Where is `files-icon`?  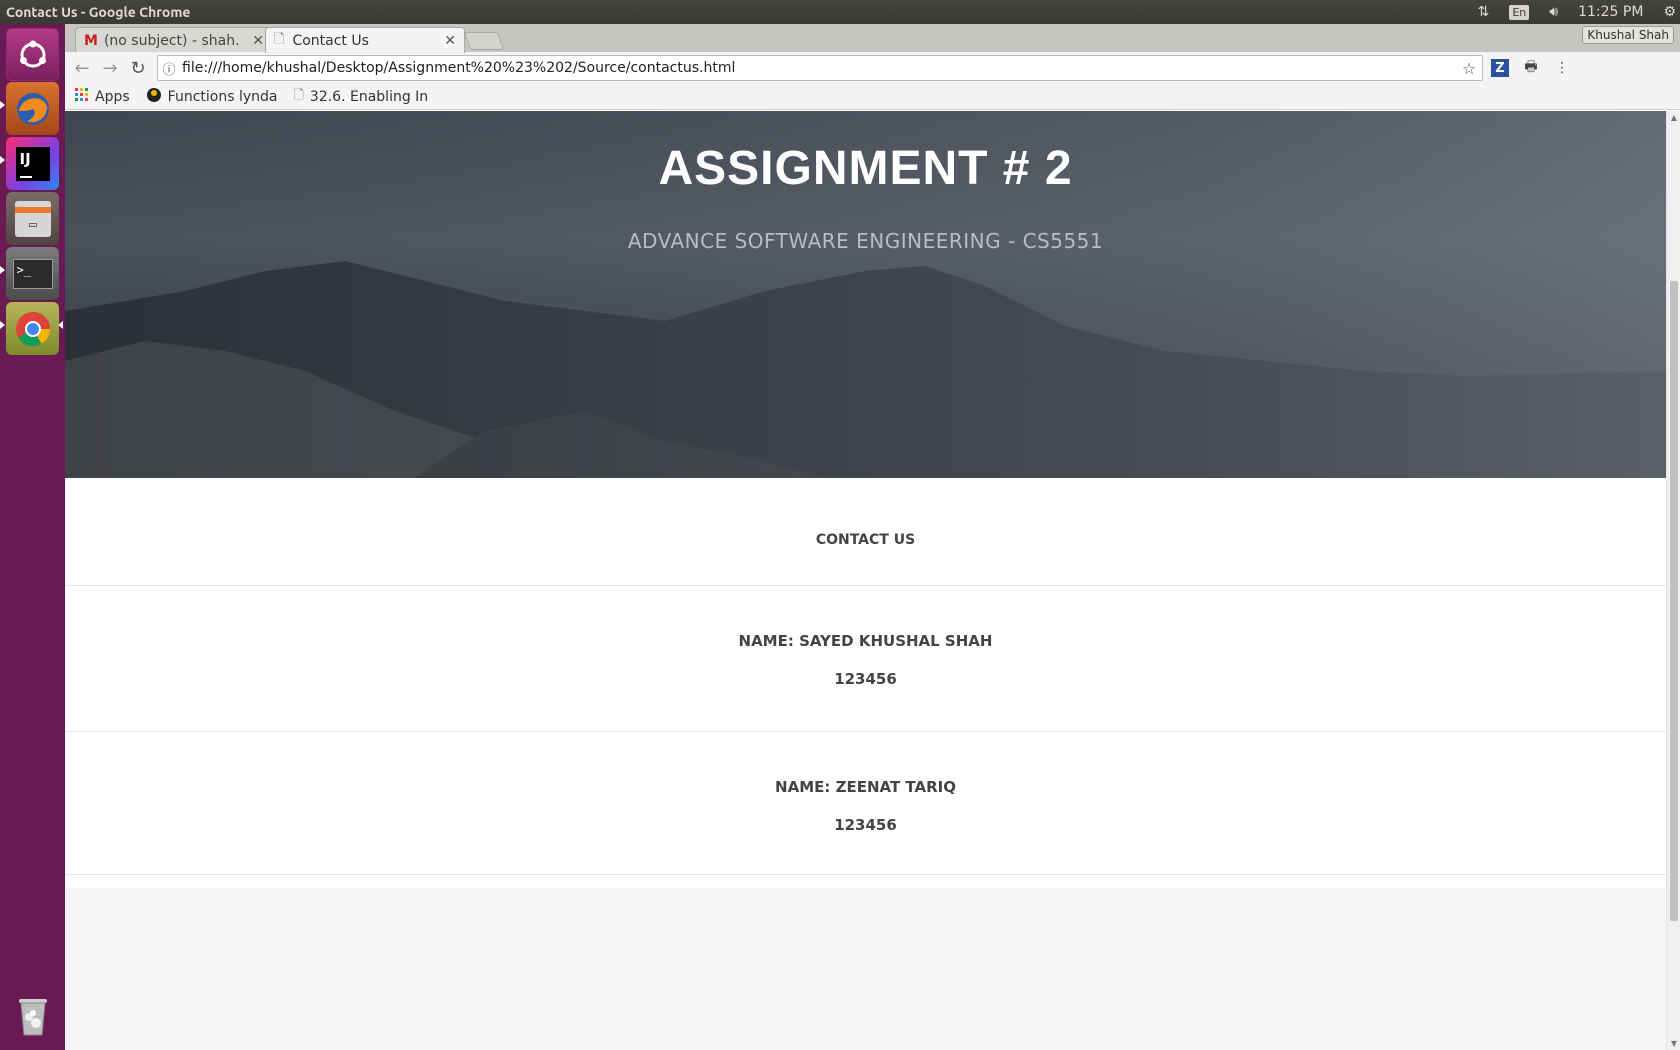
files-icon is located at coordinates (32, 218).